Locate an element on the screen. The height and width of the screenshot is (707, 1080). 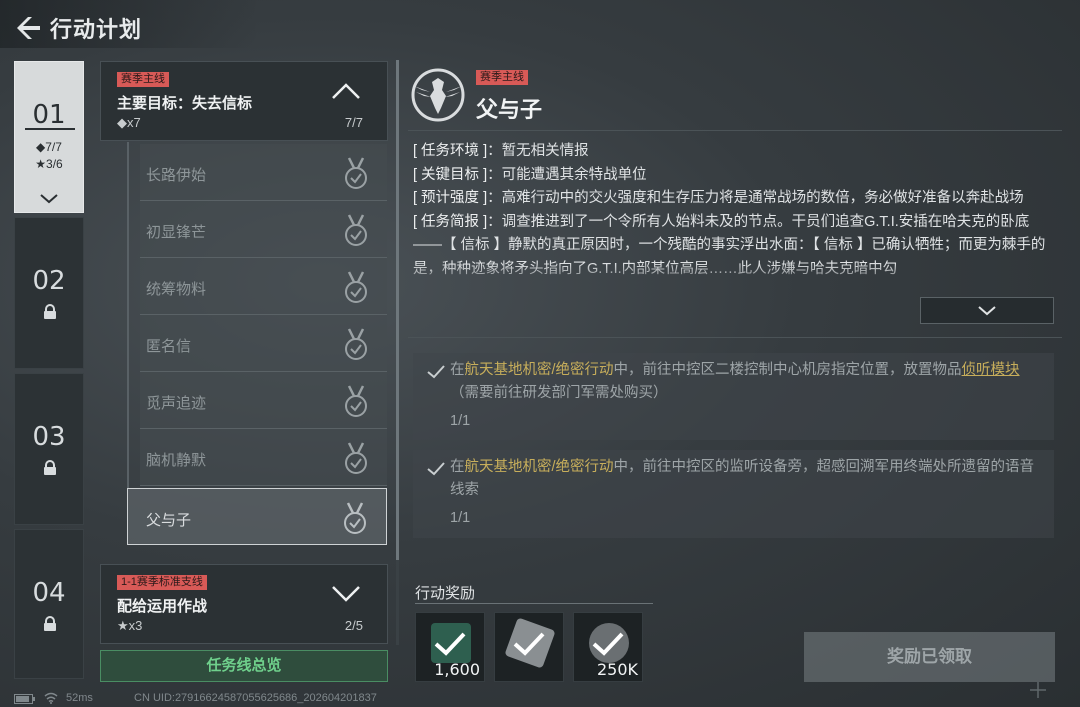
mission-progress: 2/5 is located at coordinates (353, 625).